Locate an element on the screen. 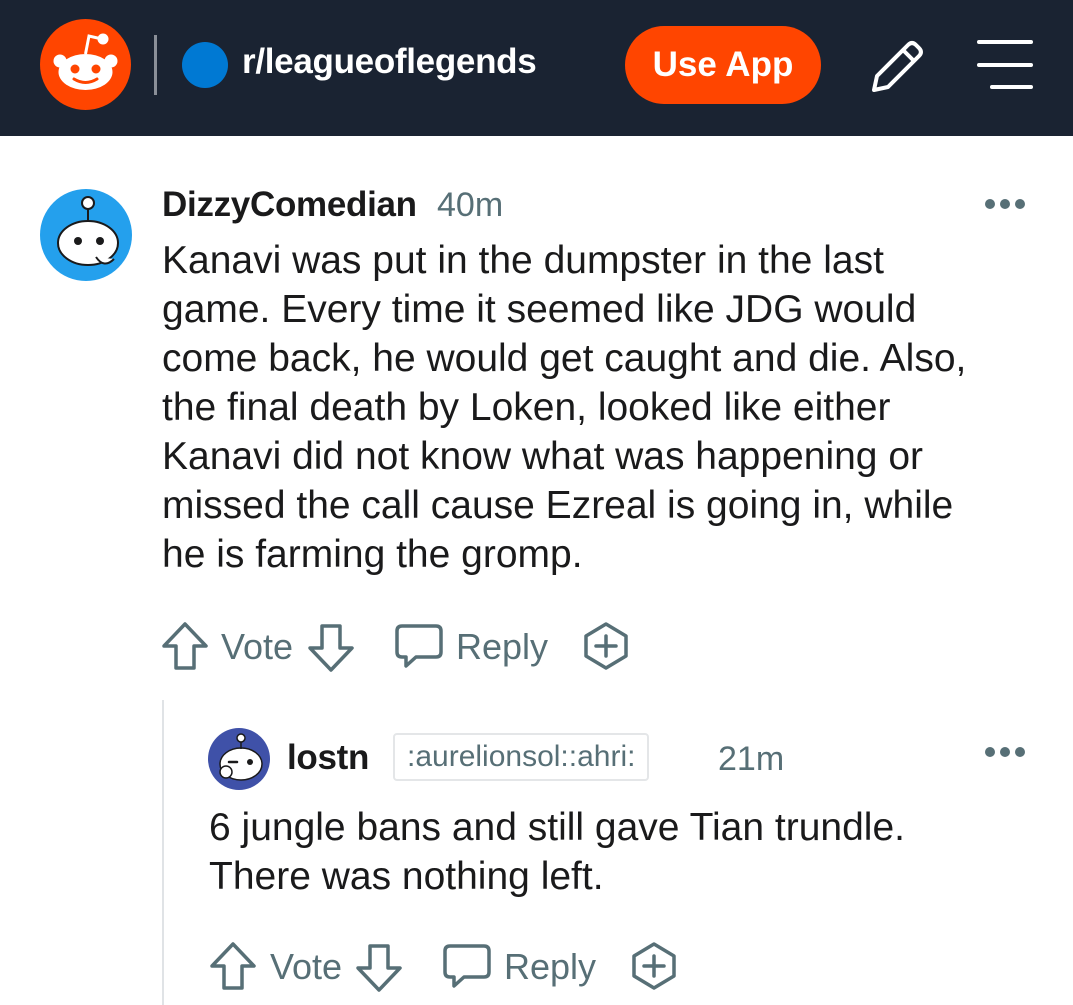  comment-author: lostn is located at coordinates (328, 758).